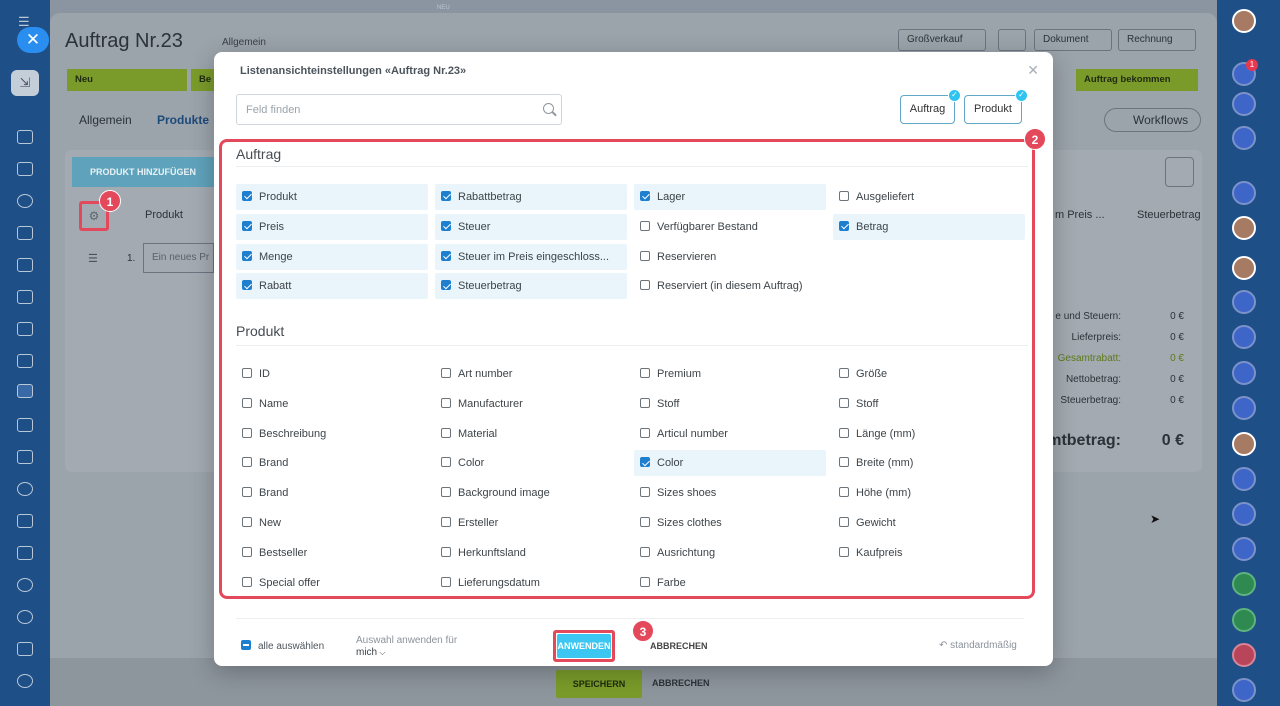 The width and height of the screenshot is (1280, 706). Describe the element at coordinates (929, 553) in the screenshot. I see `field-checkbox: Kaufpreis` at that location.